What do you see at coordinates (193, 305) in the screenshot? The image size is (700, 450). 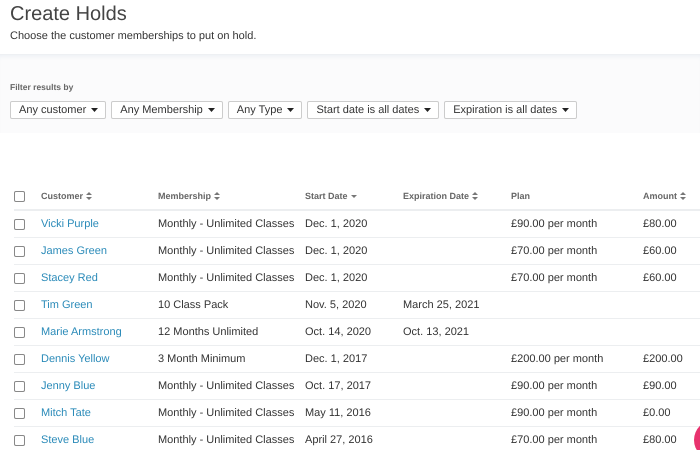 I see `table-cell: 10 Class Pack` at bounding box center [193, 305].